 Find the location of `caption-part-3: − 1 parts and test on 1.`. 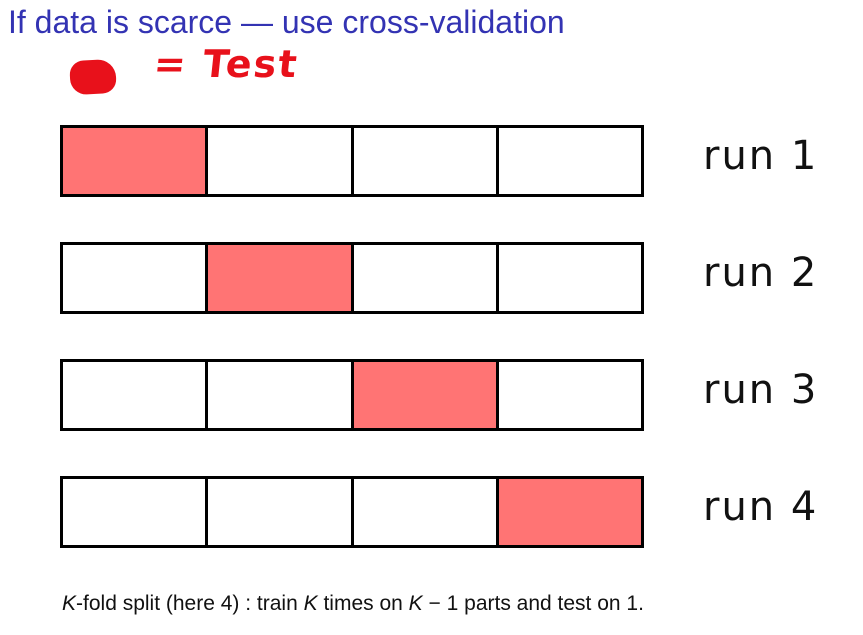

caption-part-3: − 1 parts and test on 1. is located at coordinates (533, 603).